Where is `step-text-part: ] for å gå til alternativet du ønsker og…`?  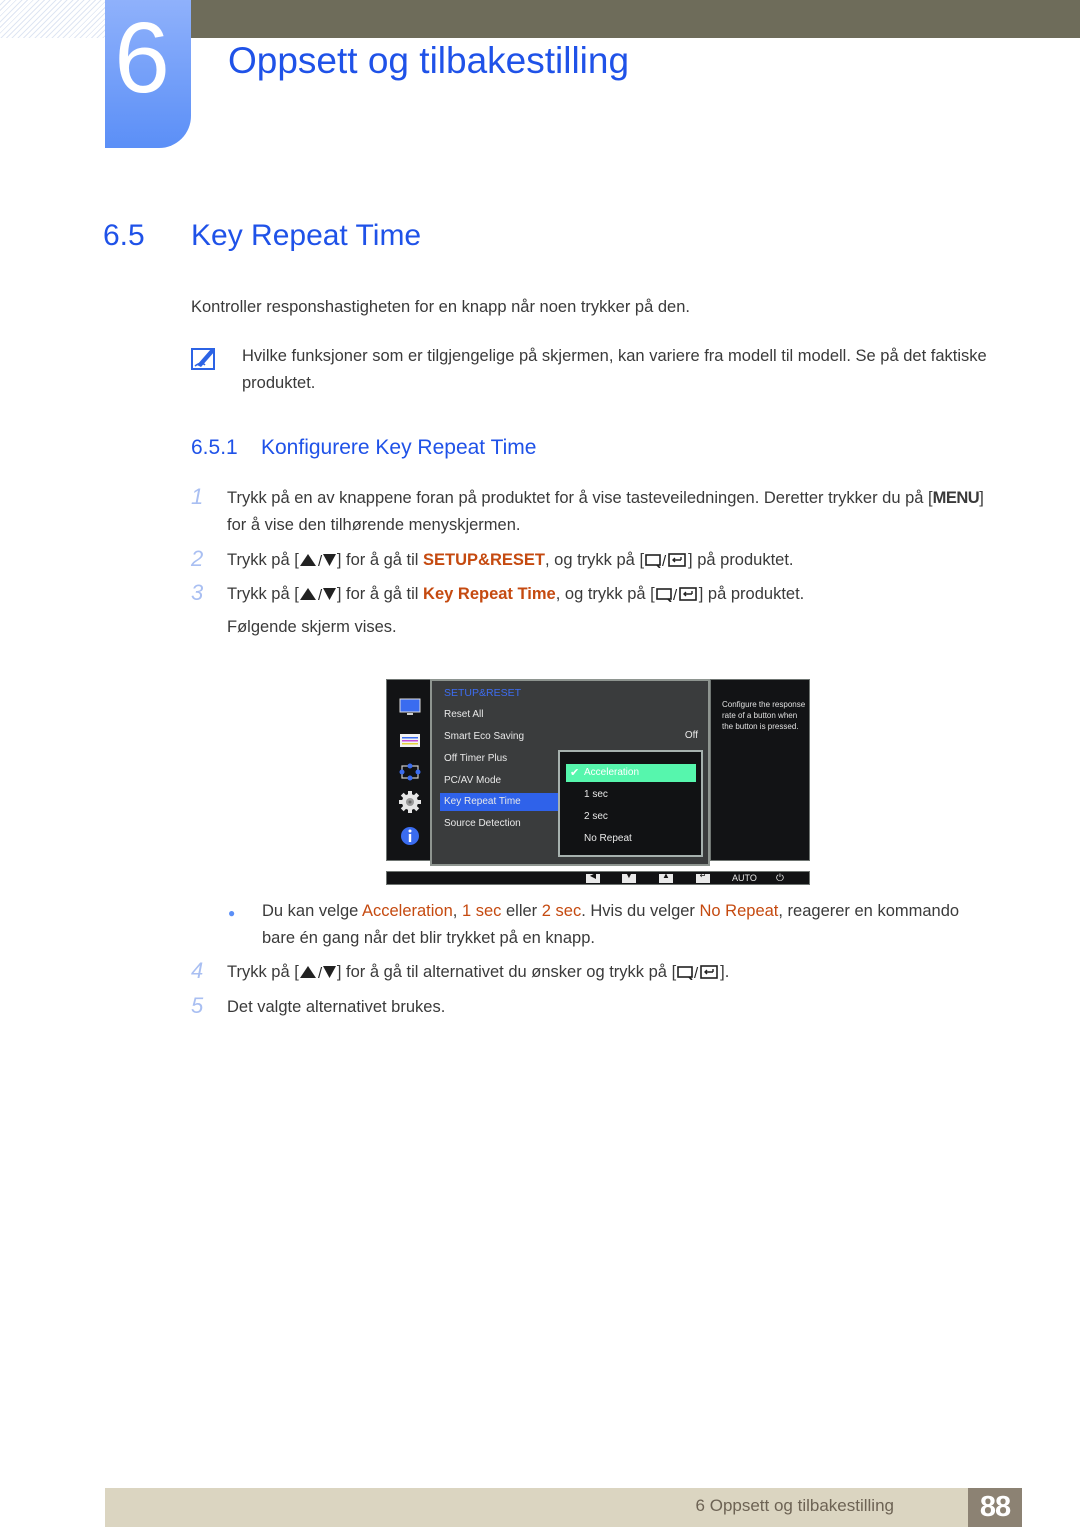
step-text-part: ] for å gå til alternativet du ønsker og… is located at coordinates (506, 972).